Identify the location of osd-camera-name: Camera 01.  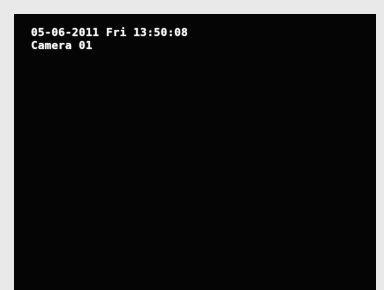
(62, 45).